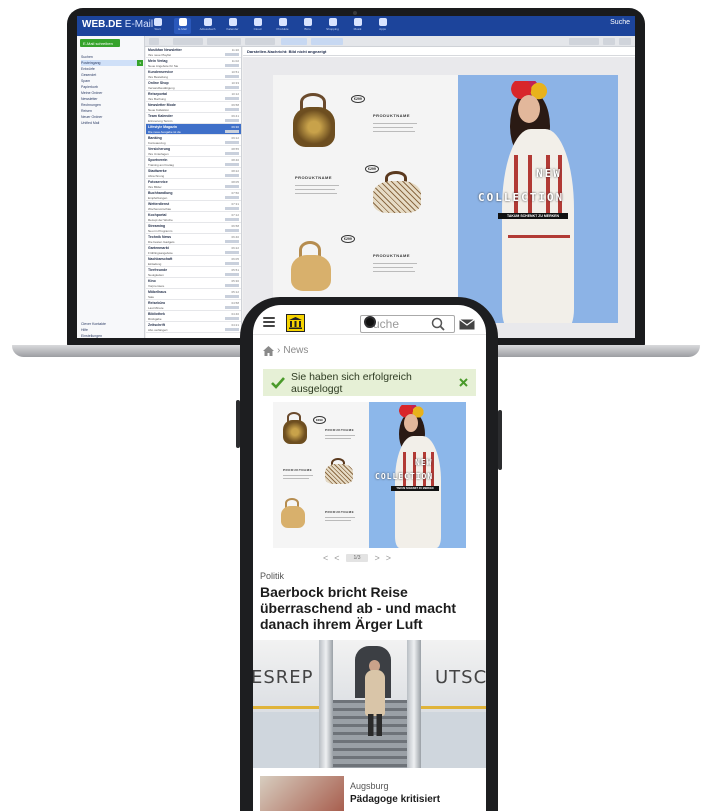 The width and height of the screenshot is (709, 811). Describe the element at coordinates (193, 217) in the screenshot. I see `message-row: Kochportal Rezept der Woche 07:12` at that location.